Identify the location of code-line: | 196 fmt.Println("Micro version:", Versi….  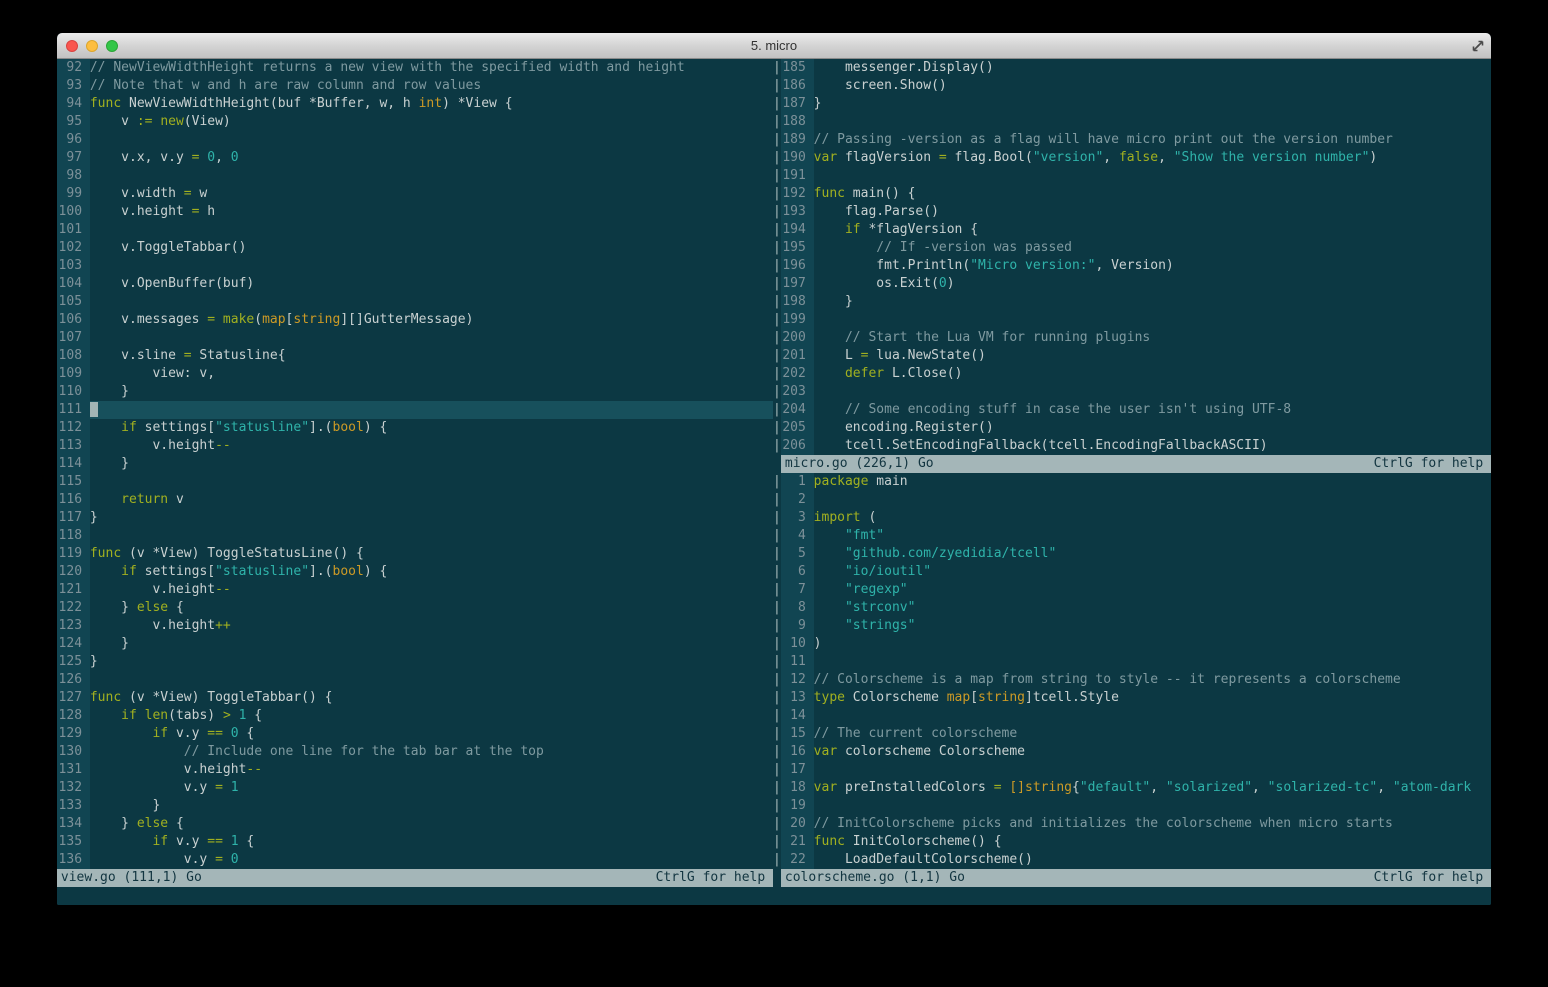
(1132, 266).